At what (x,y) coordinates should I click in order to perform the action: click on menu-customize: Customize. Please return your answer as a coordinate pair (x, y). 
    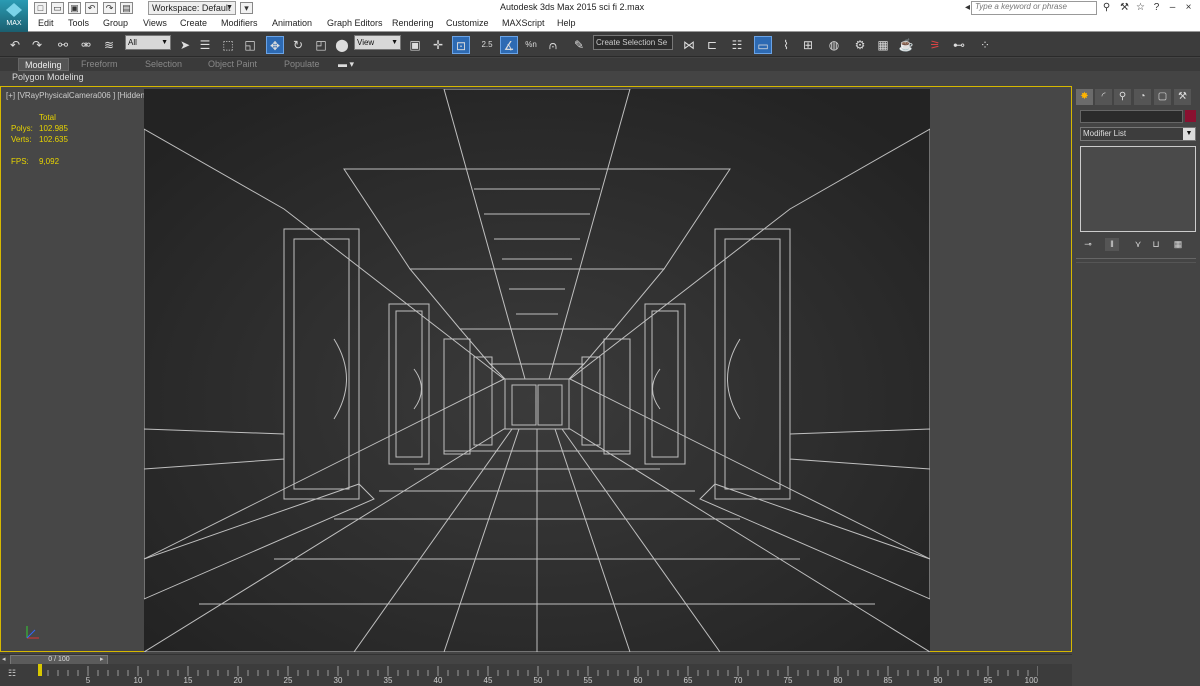
    Looking at the image, I should click on (467, 23).